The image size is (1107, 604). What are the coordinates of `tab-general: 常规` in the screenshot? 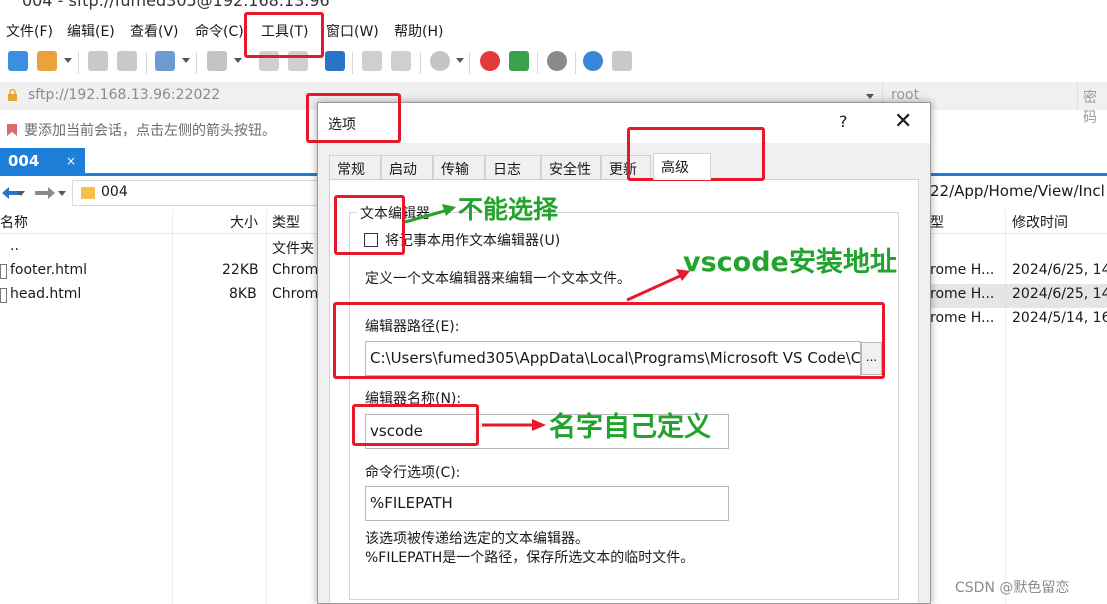 It's located at (355, 167).